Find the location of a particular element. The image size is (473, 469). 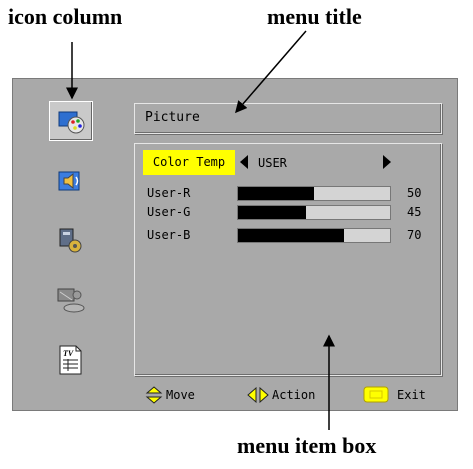

tv-guide-icon: TV is located at coordinates (70, 360).